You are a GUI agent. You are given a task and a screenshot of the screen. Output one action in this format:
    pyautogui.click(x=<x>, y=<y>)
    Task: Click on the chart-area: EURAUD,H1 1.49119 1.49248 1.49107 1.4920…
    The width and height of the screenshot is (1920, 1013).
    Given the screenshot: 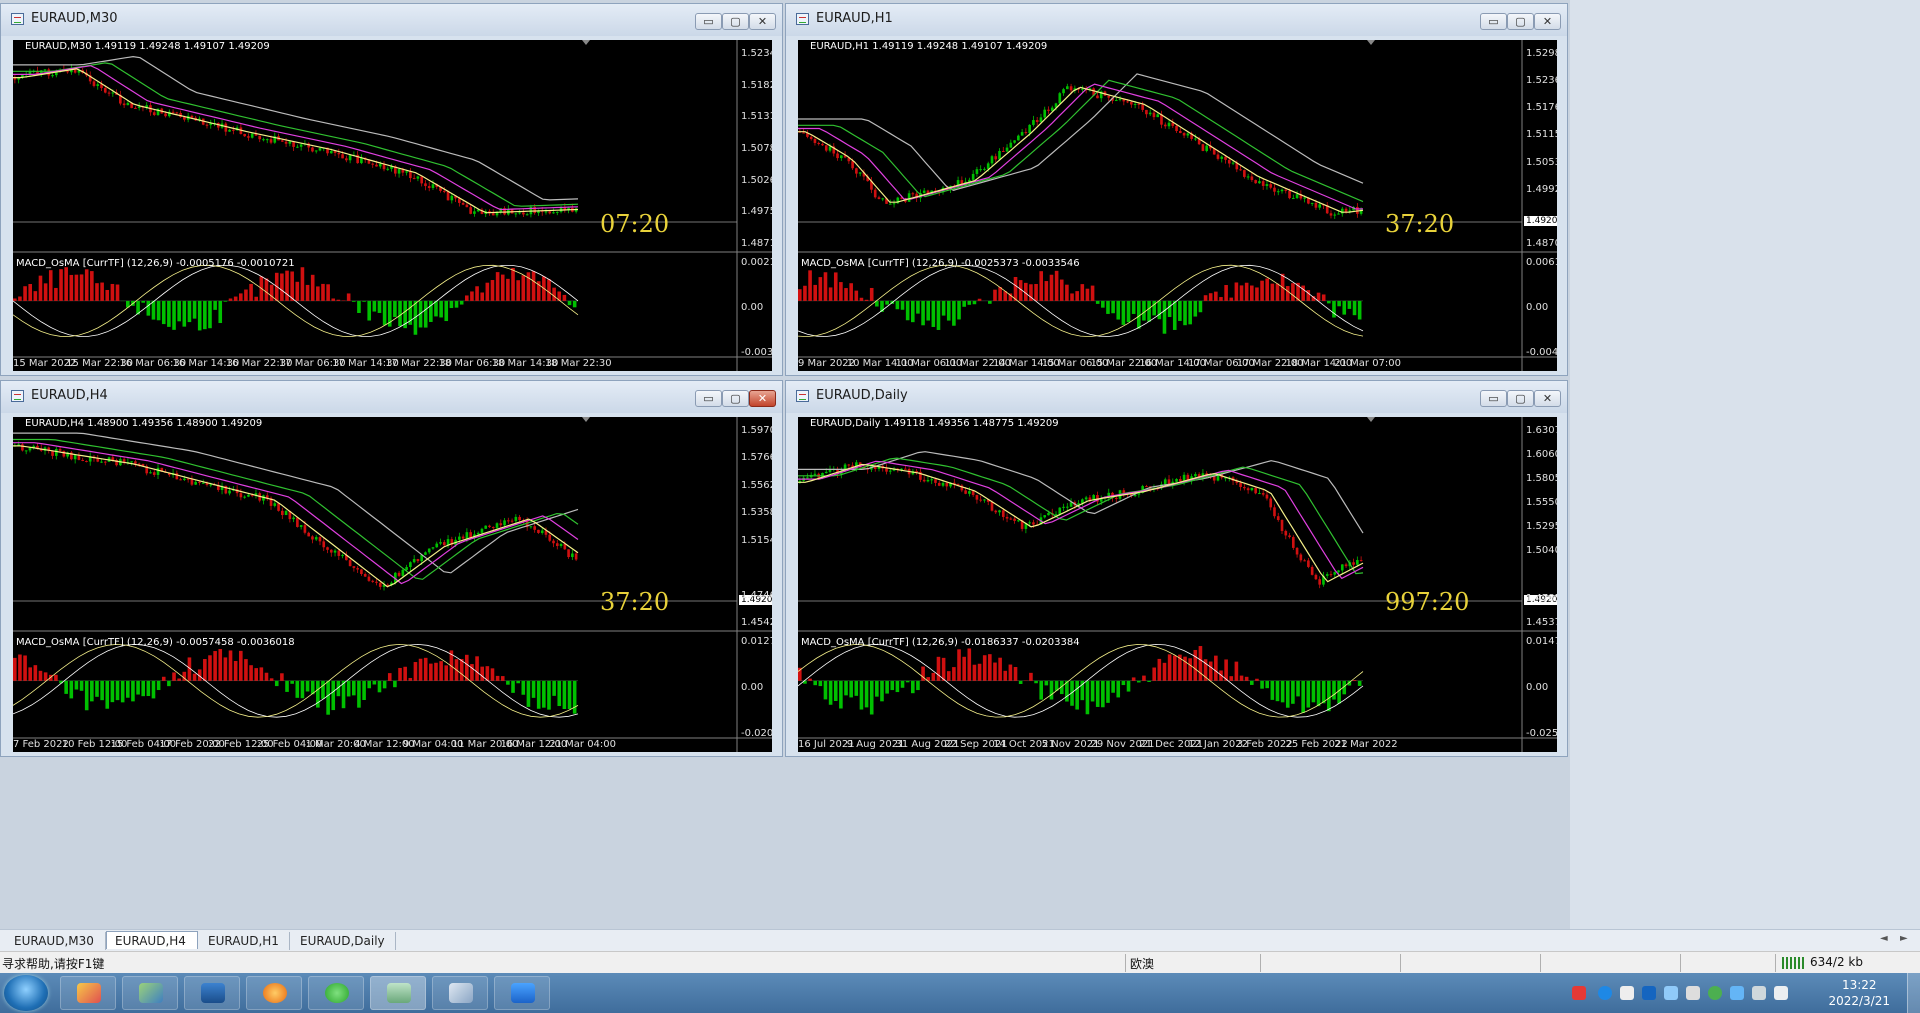 What is the action you would take?
    pyautogui.click(x=1177, y=205)
    